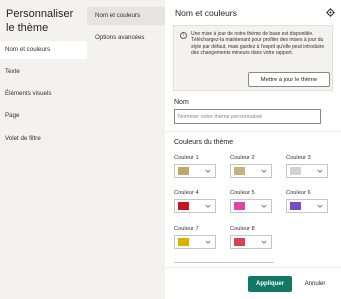  Describe the element at coordinates (307, 206) in the screenshot. I see `color-6-picker` at that location.